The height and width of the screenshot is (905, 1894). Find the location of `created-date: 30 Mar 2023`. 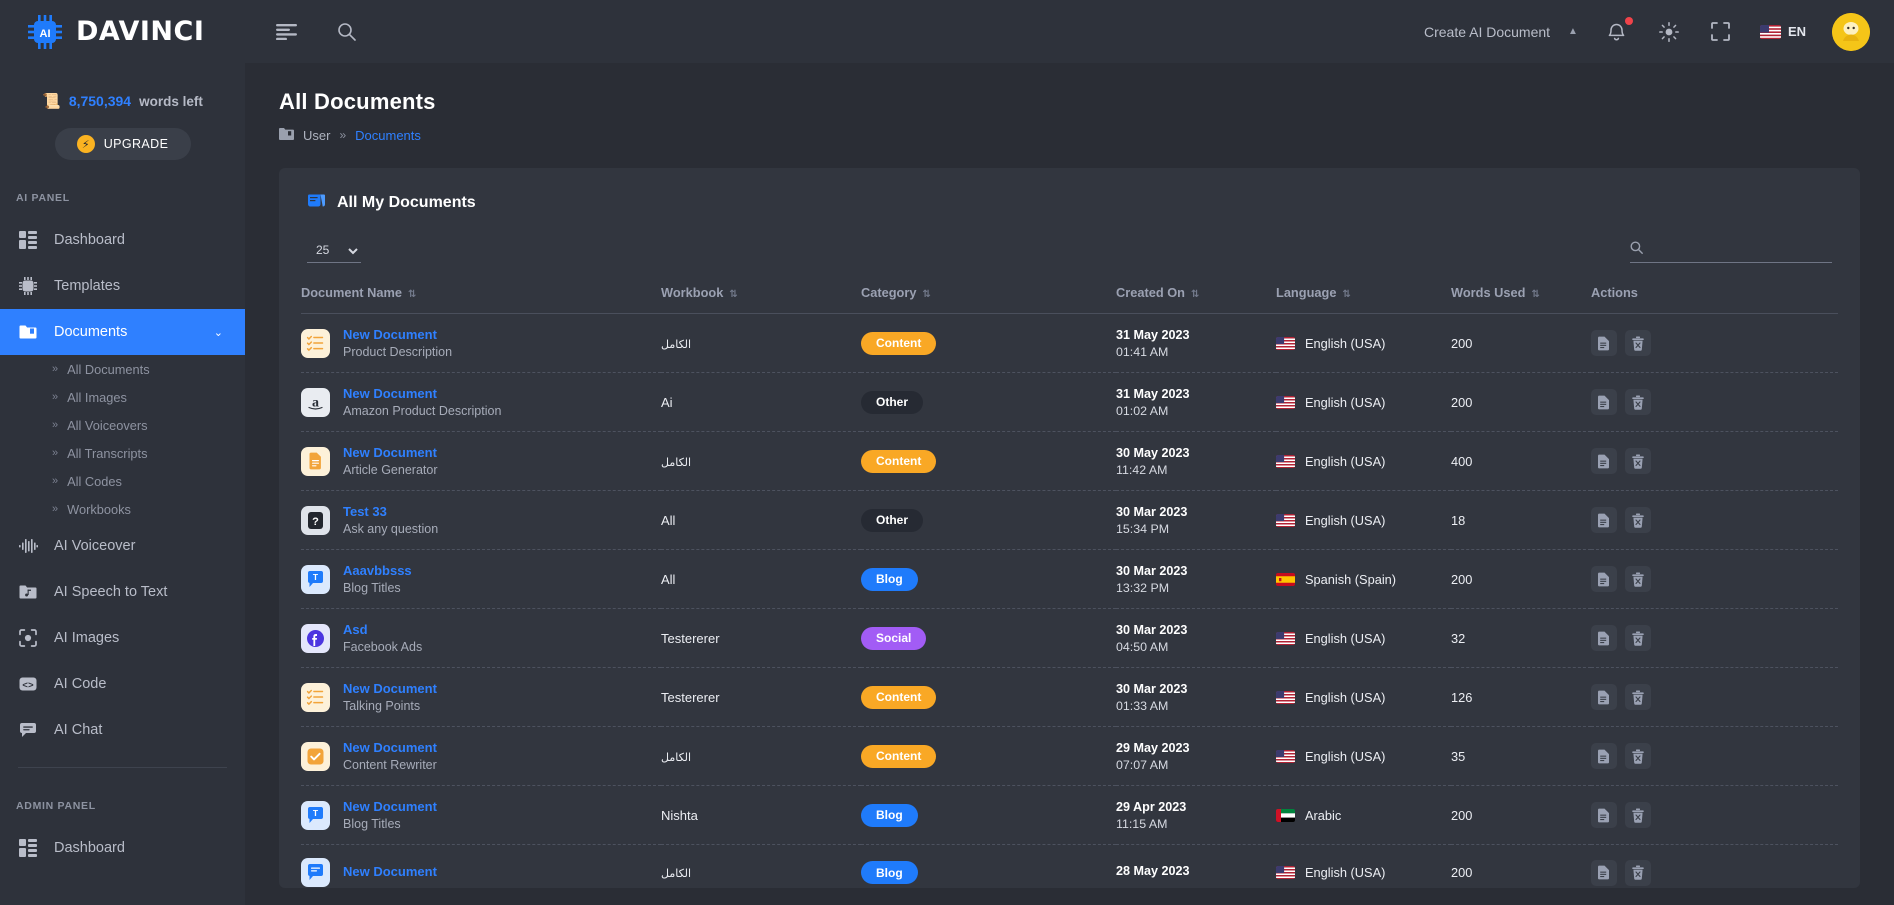

created-date: 30 Mar 2023 is located at coordinates (1152, 511).